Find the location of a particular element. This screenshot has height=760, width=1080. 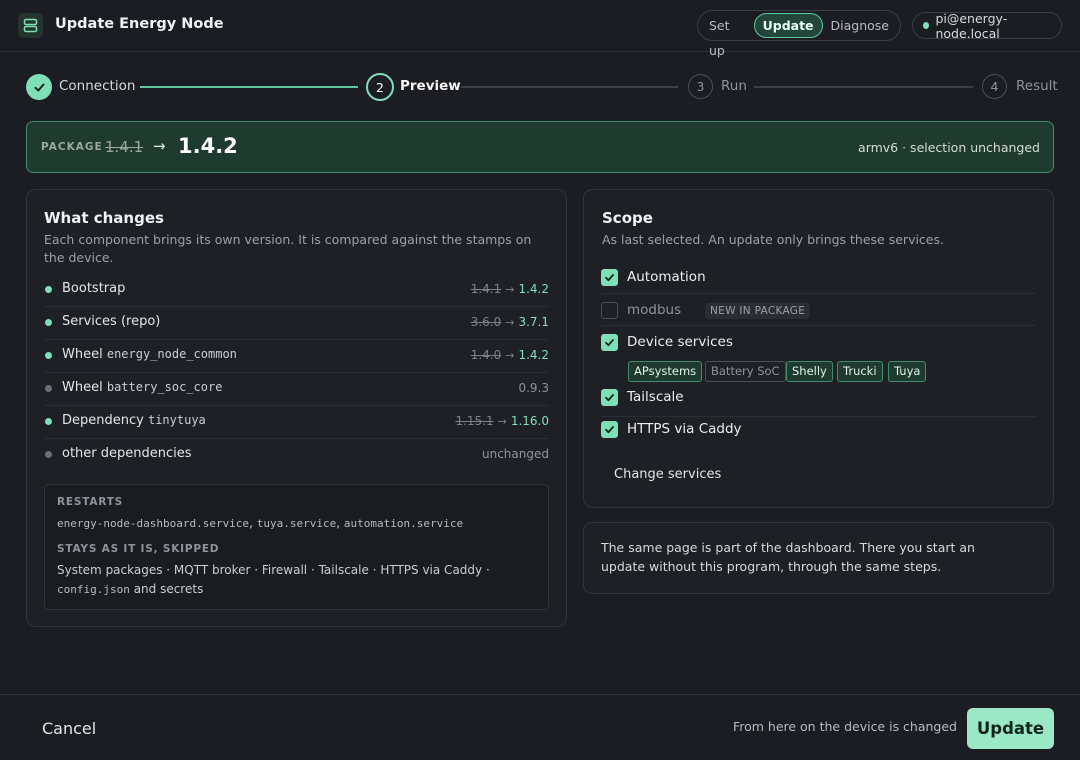

scope-item-label: HTTPS via Caddy is located at coordinates (684, 429).